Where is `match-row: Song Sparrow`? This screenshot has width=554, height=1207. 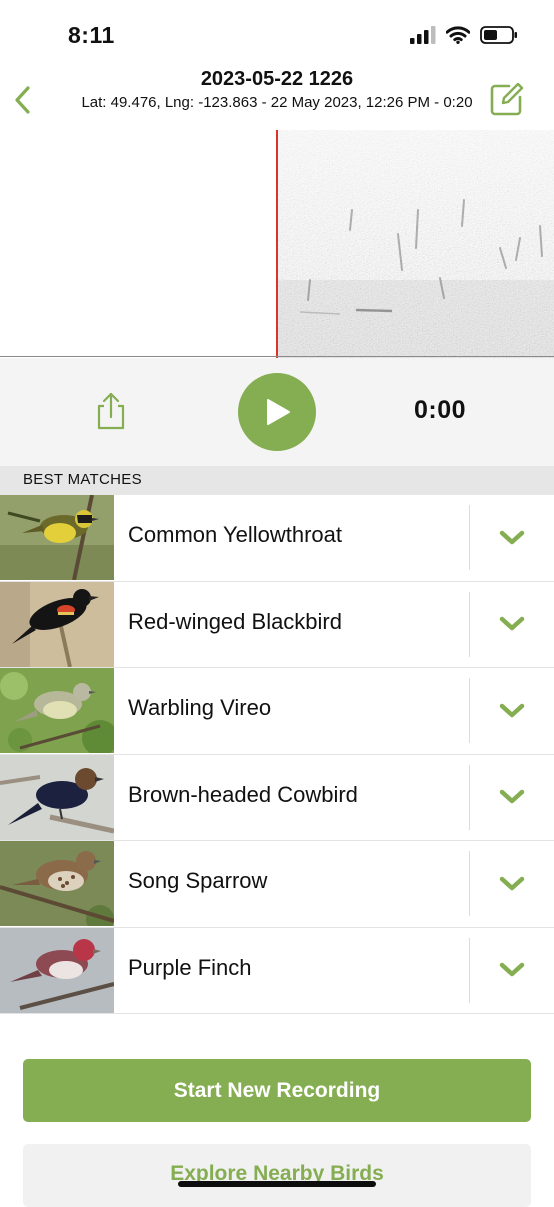 match-row: Song Sparrow is located at coordinates (277, 884).